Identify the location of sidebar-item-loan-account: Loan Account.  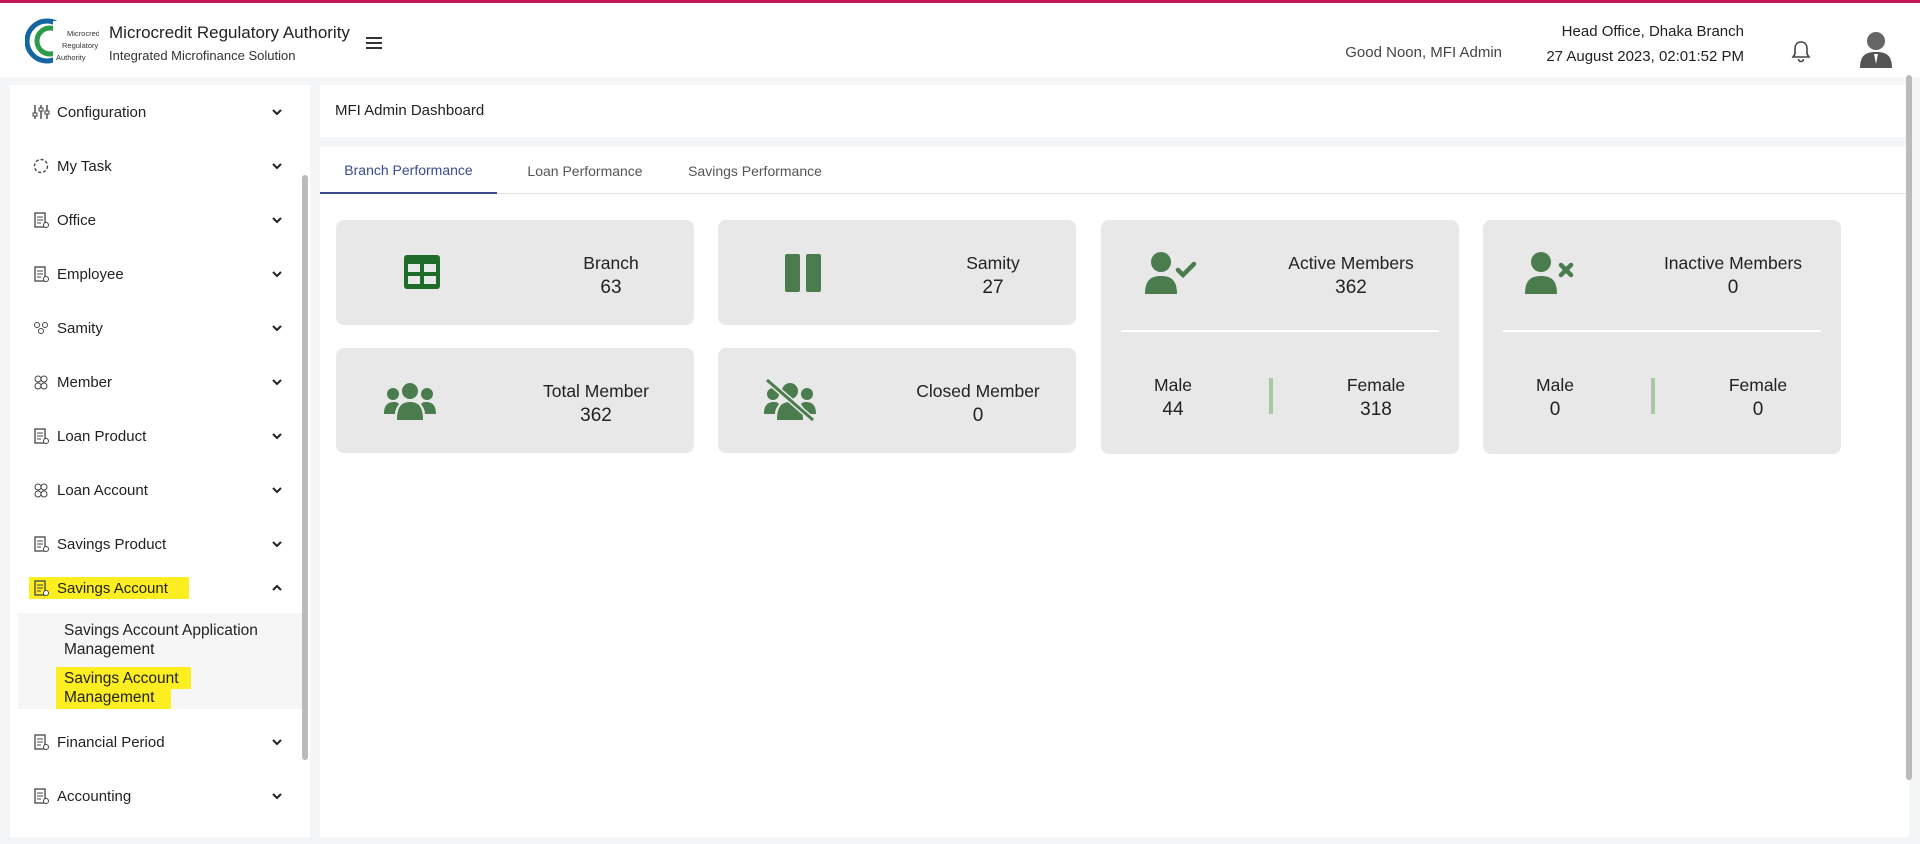
(155, 490).